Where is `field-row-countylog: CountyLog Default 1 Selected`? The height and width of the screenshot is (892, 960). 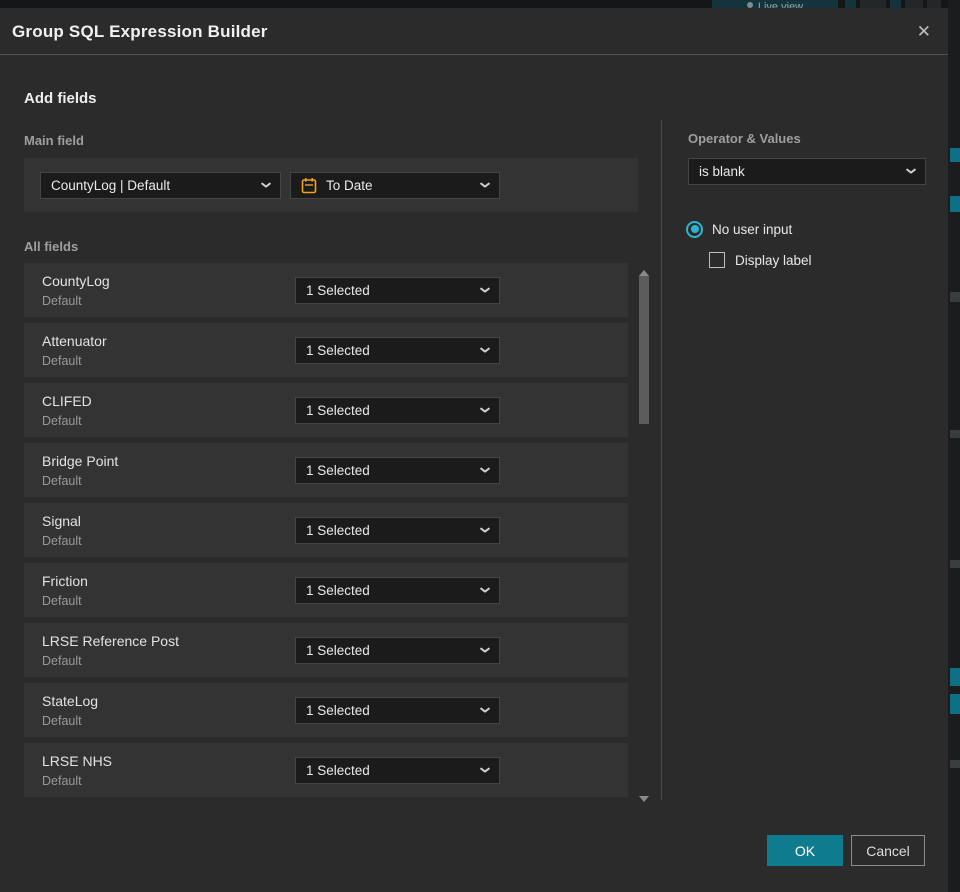 field-row-countylog: CountyLog Default 1 Selected is located at coordinates (326, 290).